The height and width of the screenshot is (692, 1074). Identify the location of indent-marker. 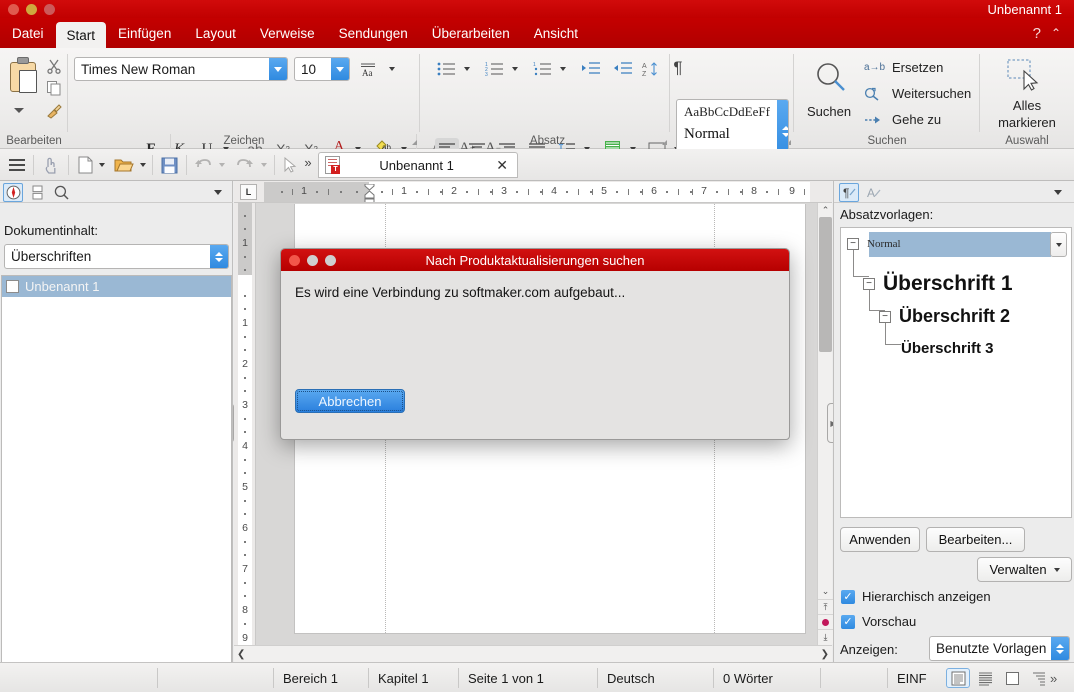
(369, 193).